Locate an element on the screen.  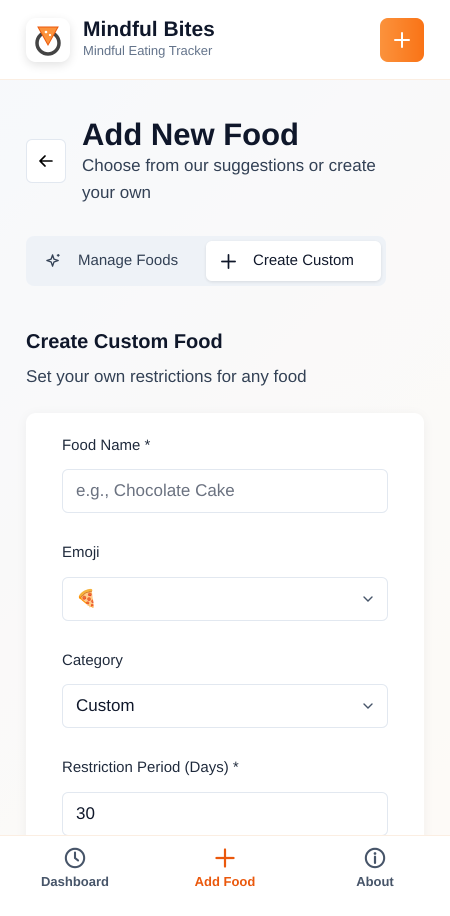
section-title: Create Custom Food is located at coordinates (125, 342).